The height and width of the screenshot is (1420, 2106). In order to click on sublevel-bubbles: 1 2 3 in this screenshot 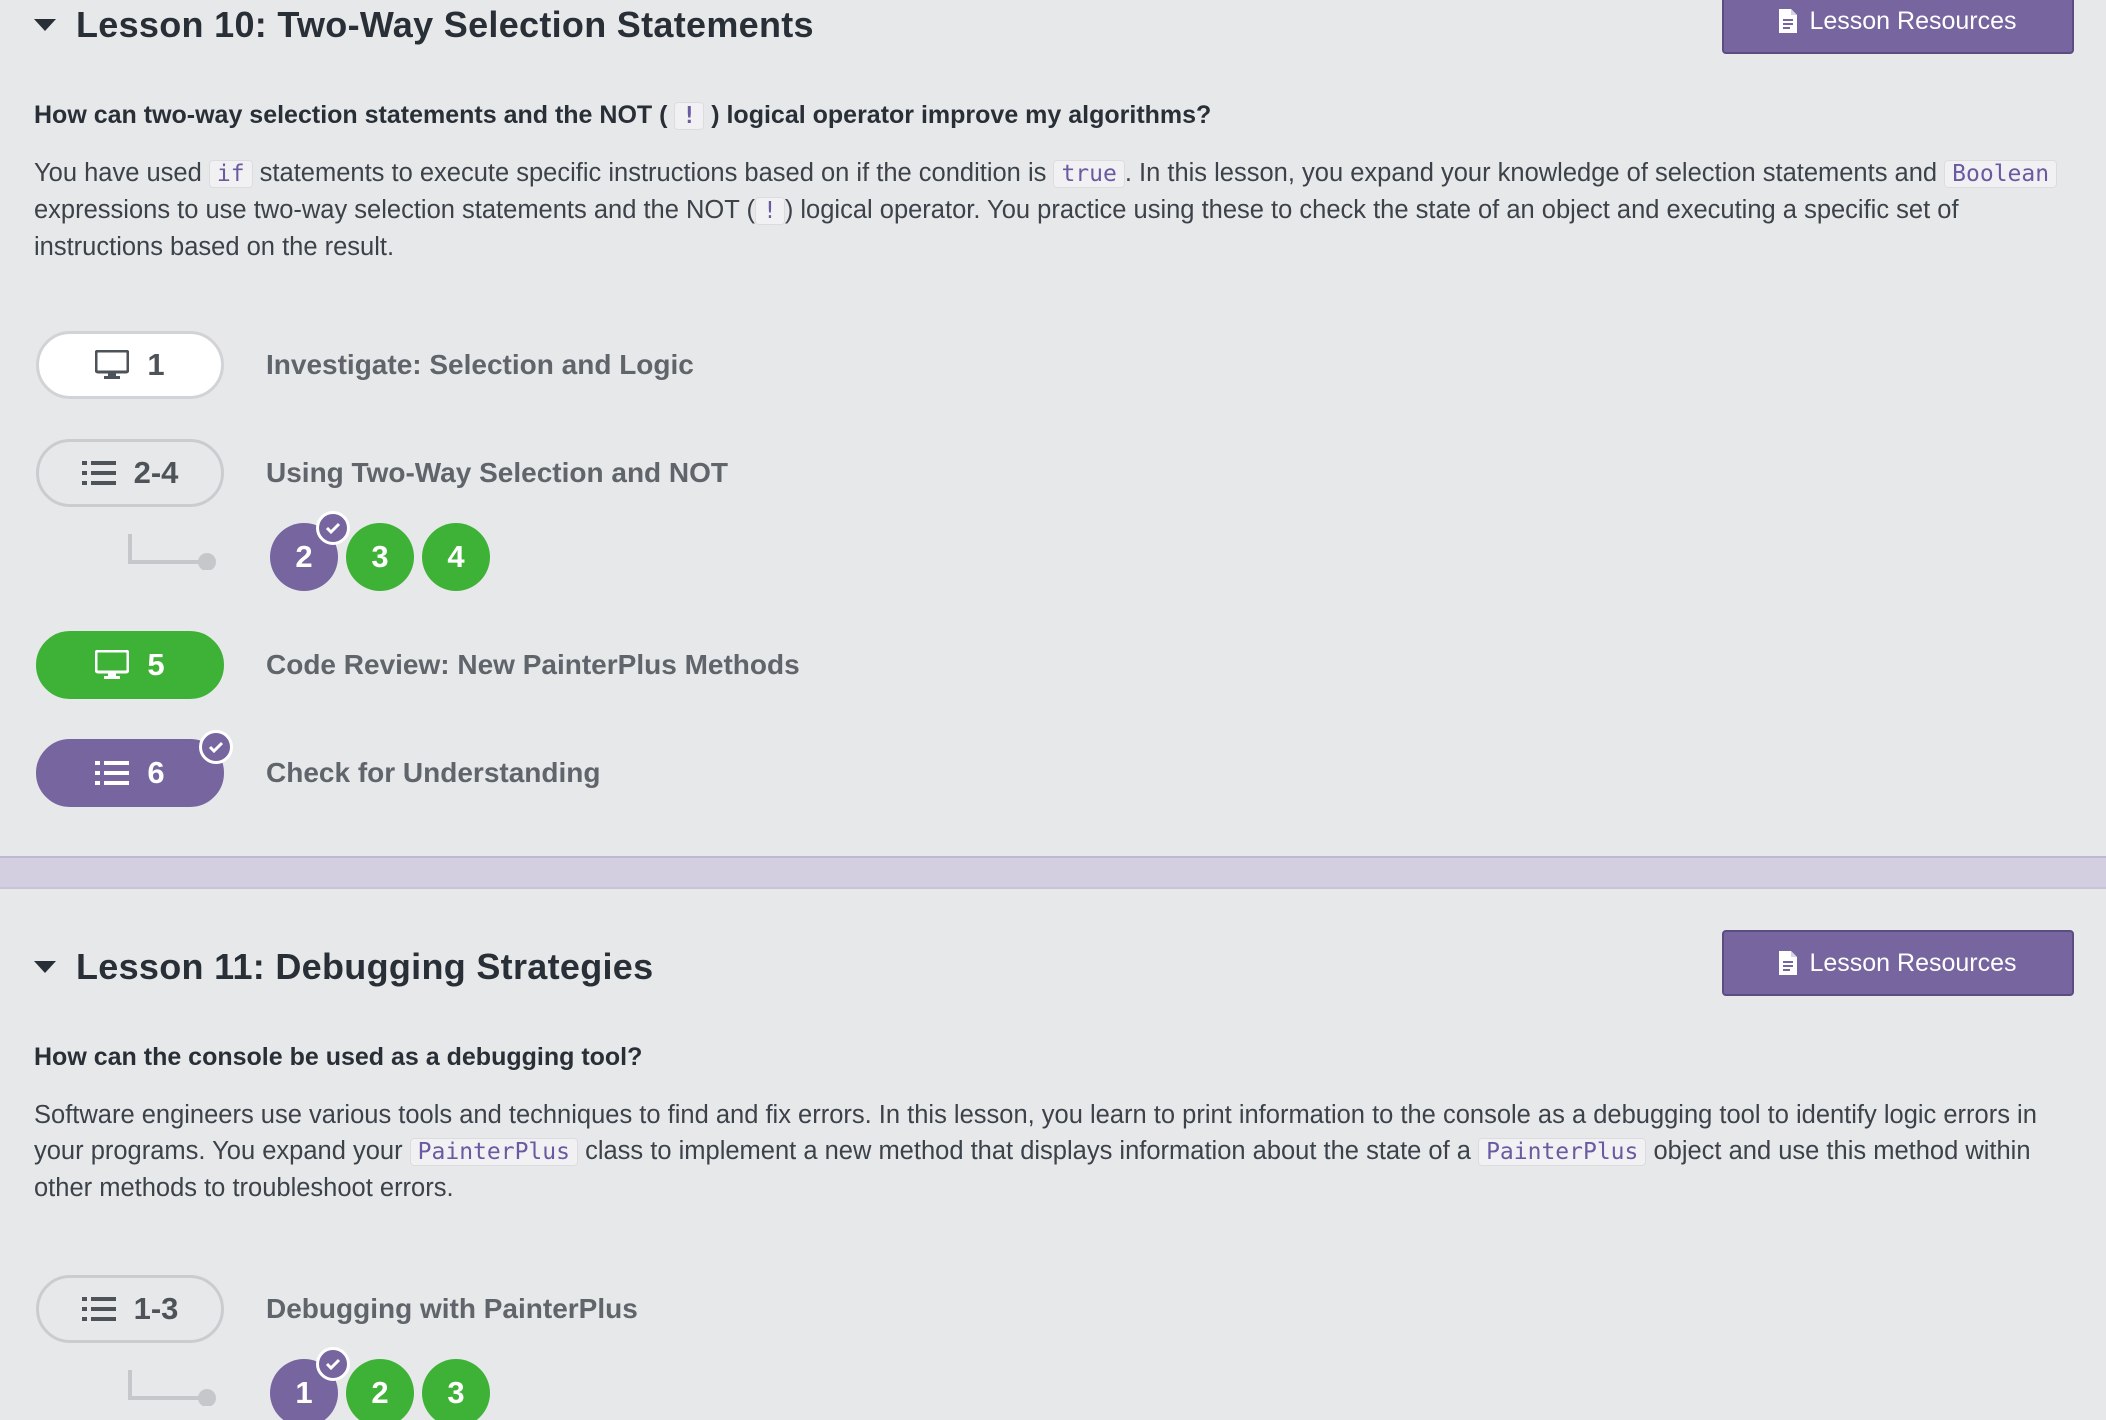, I will do `click(384, 1383)`.